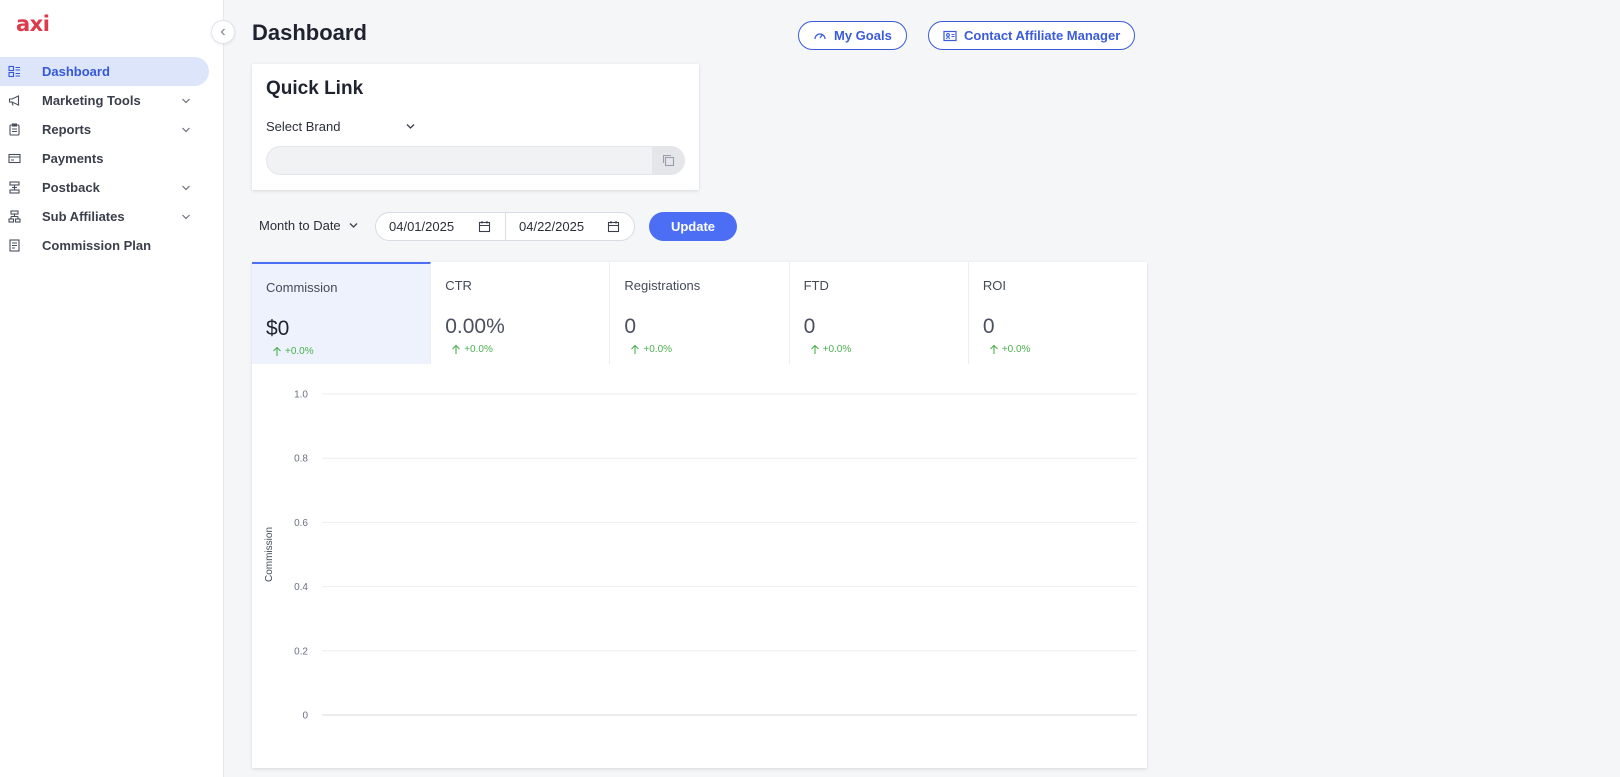 The width and height of the screenshot is (1620, 777). I want to click on y-tick-label: 0.8, so click(301, 459).